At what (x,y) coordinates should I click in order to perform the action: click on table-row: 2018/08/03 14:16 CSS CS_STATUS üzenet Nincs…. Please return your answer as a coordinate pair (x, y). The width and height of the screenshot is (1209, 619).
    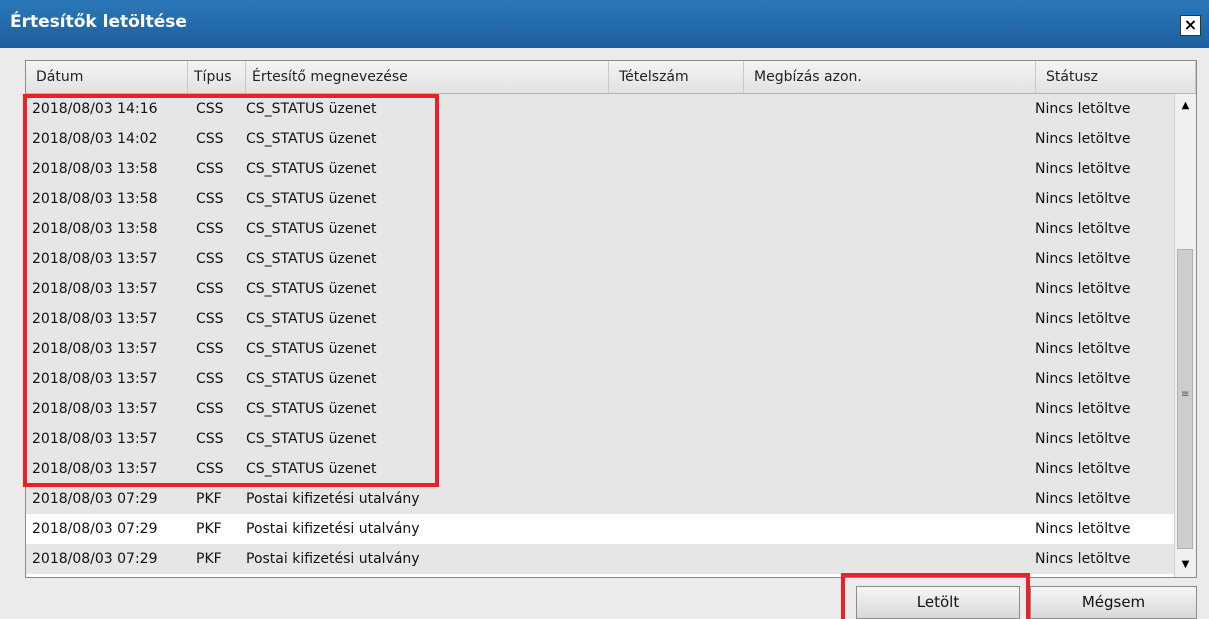
    Looking at the image, I should click on (600, 109).